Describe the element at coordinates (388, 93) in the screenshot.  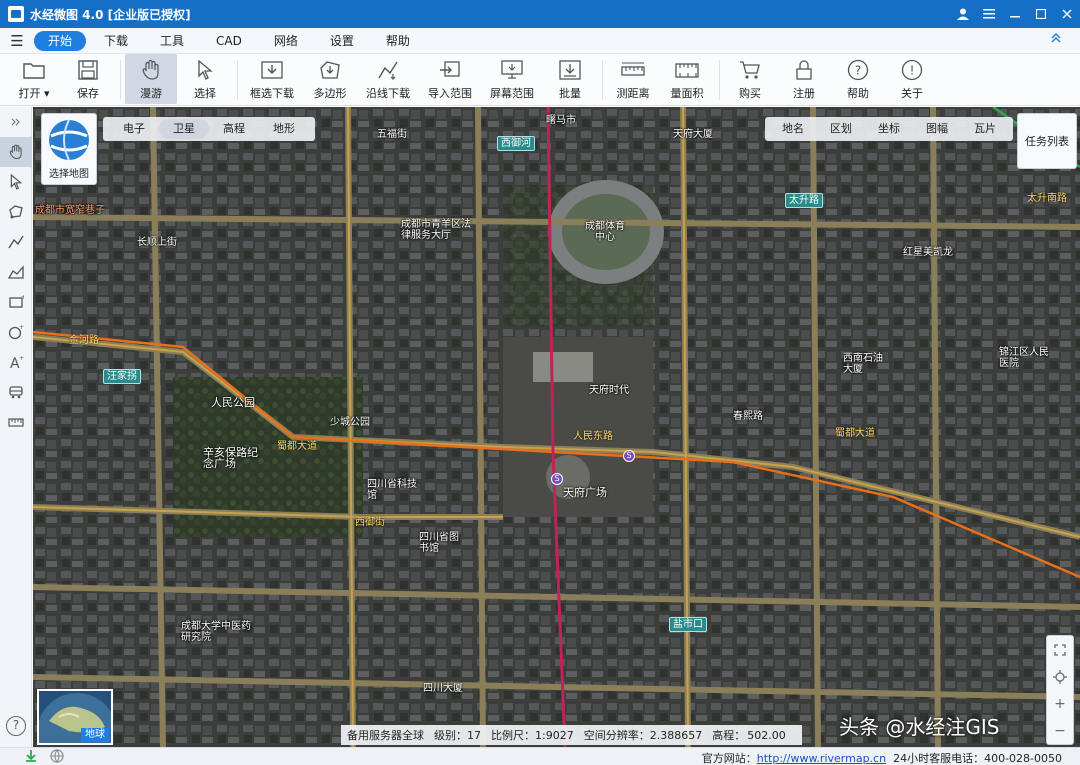
I see `line-download-label: 沿线下载` at that location.